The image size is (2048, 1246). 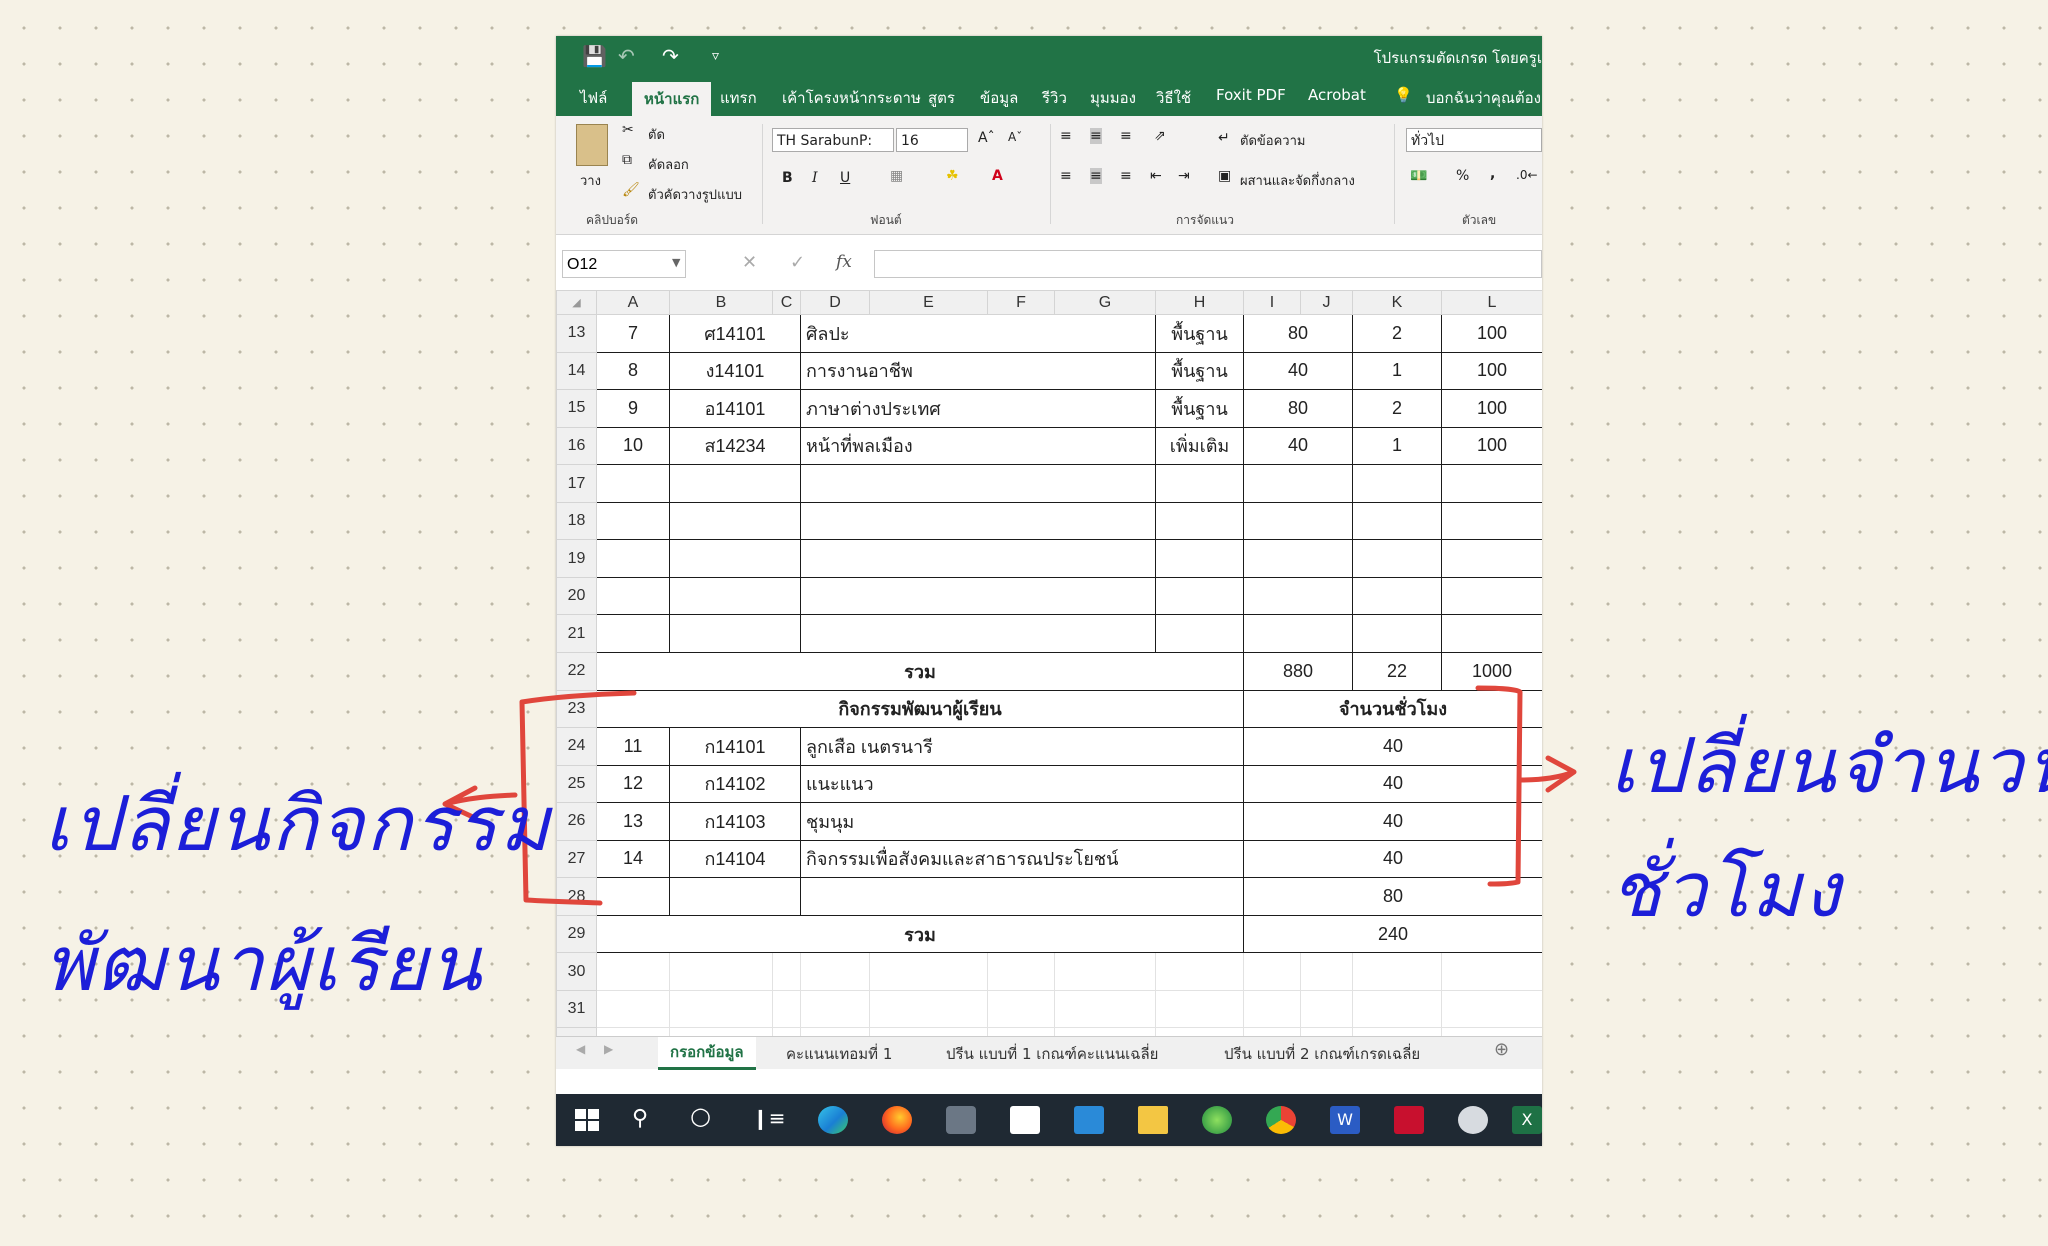 I want to click on annotation-change-count: เปลี่ยนจำนวน, so click(x=1829, y=765).